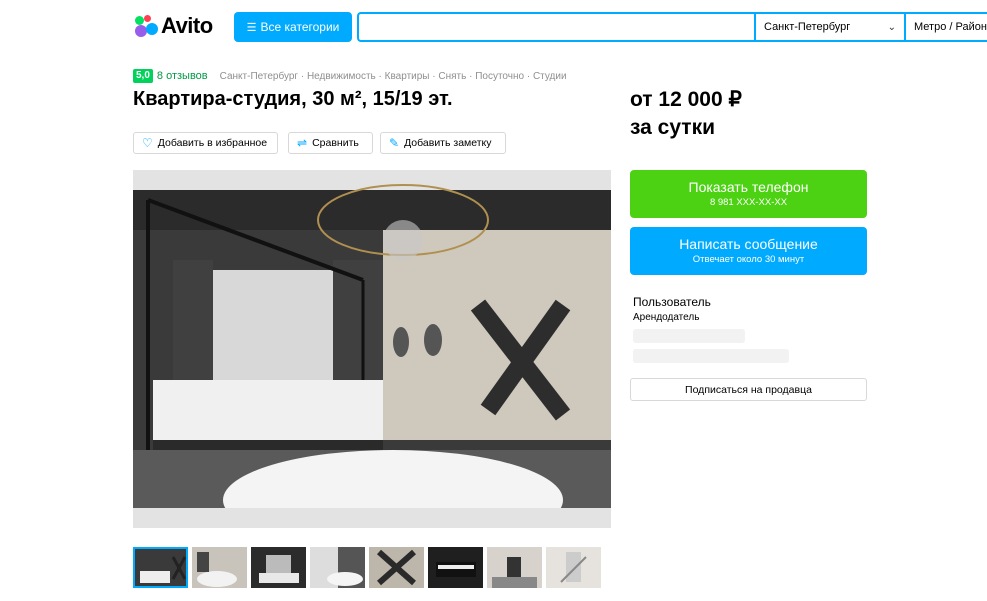 Image resolution: width=987 pixels, height=601 pixels. Describe the element at coordinates (555, 27) in the screenshot. I see `search-input` at that location.